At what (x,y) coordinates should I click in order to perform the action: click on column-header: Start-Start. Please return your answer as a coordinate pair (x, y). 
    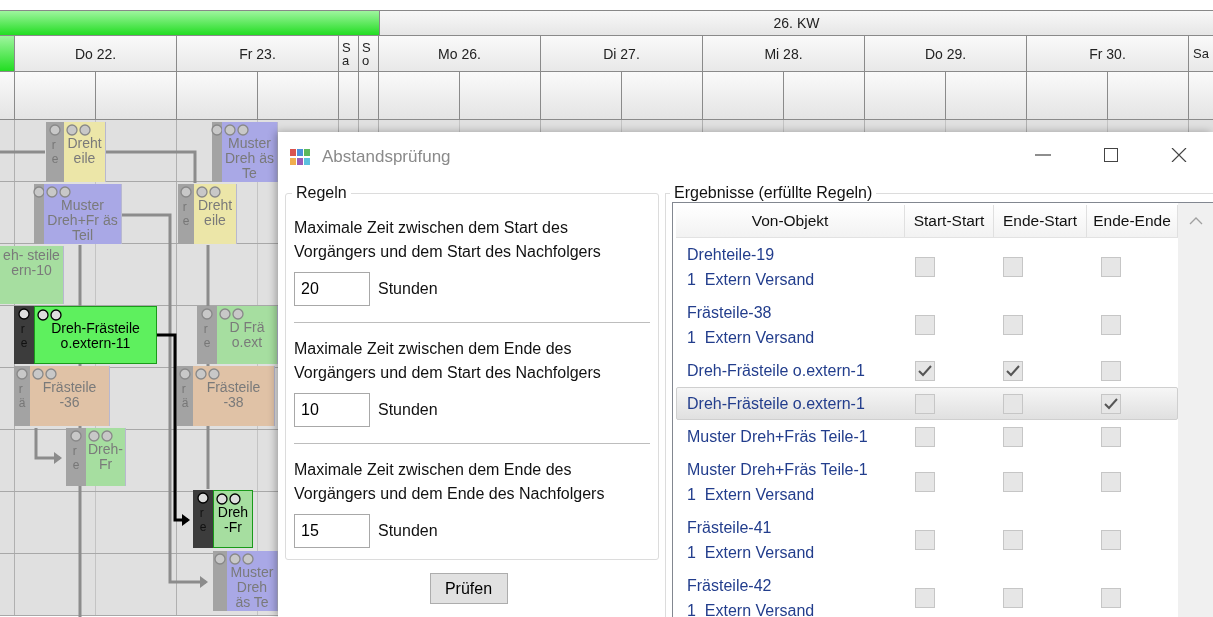
    Looking at the image, I should click on (949, 221).